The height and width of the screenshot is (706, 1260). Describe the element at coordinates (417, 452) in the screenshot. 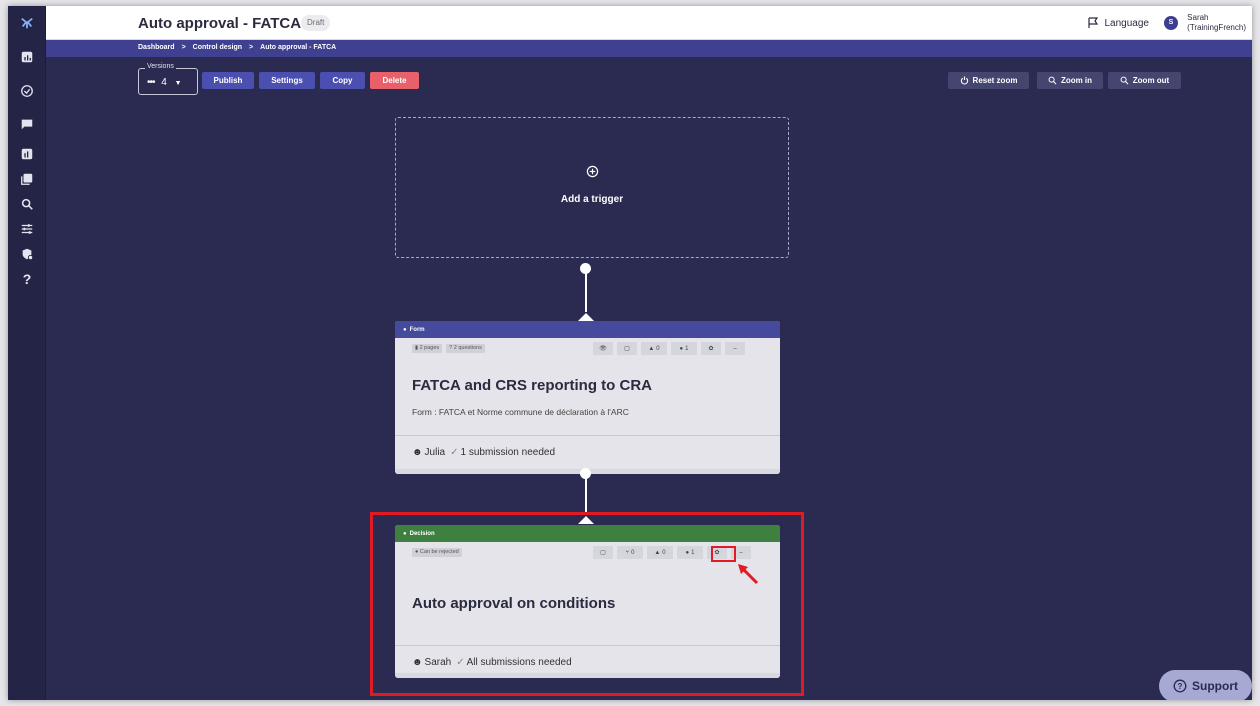

I see `user-icon: ☻` at that location.